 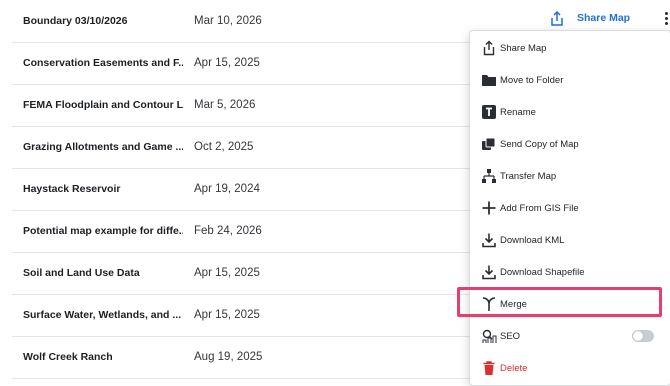 I want to click on map-name: Boundary 03/10/2026, so click(x=103, y=21).